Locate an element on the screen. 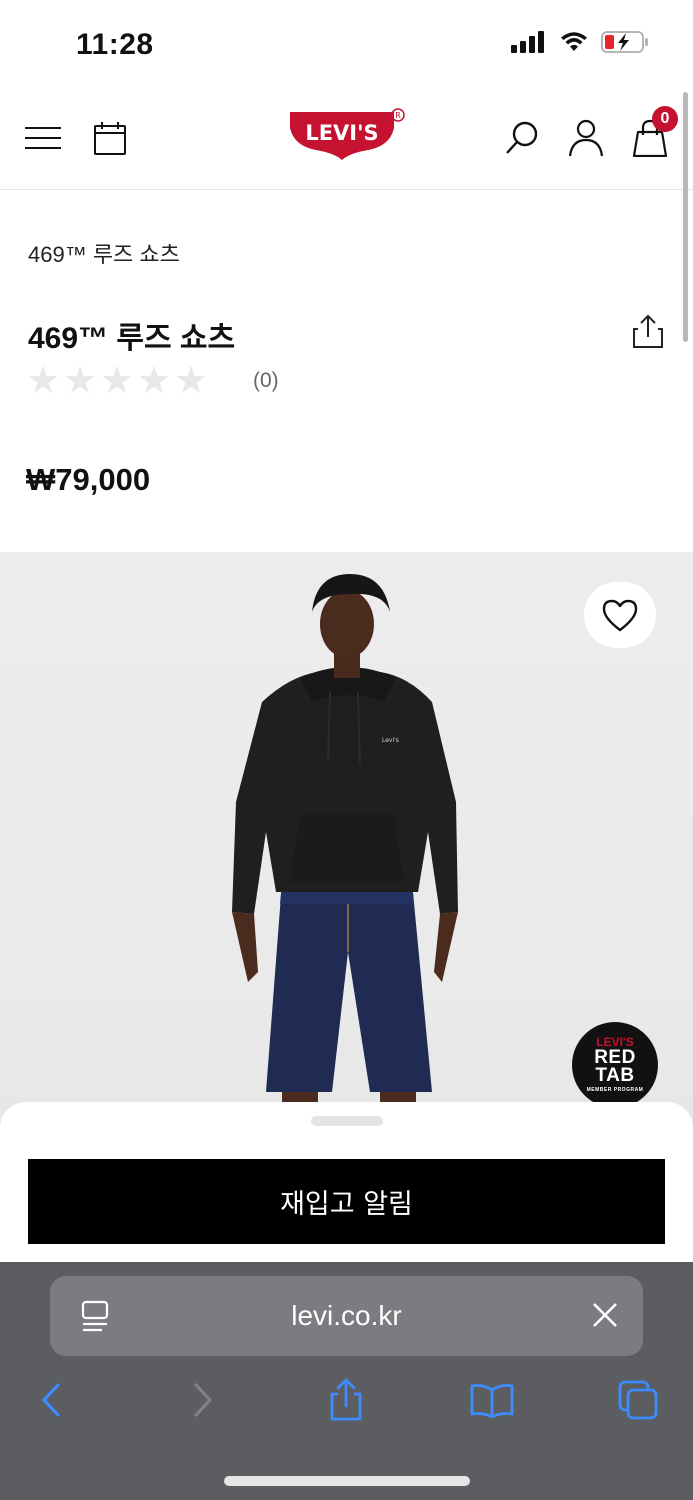  share-sheet-button is located at coordinates (346, 1400).